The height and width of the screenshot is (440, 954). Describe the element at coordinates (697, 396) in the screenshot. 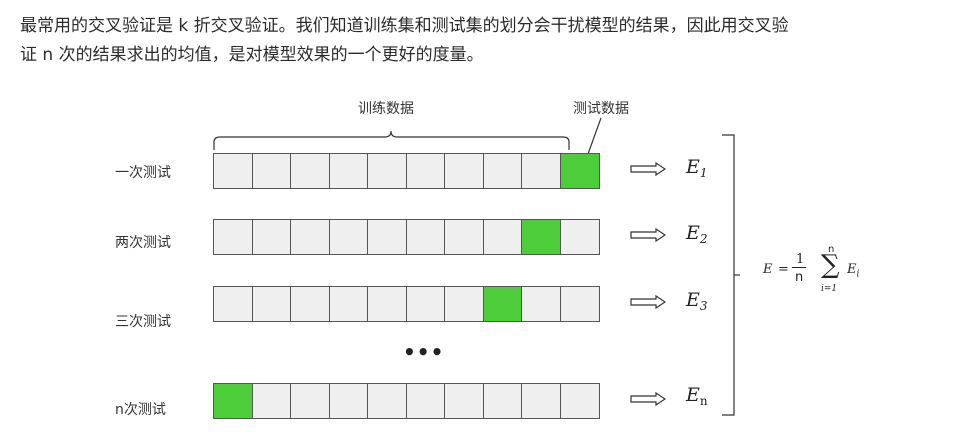

I see `result-en: En` at that location.